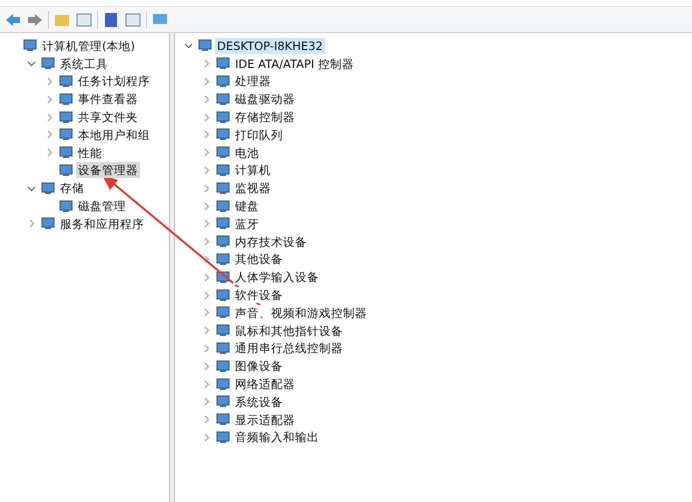 This screenshot has height=502, width=692. What do you see at coordinates (253, 81) in the screenshot?
I see `tree-item: 处理器` at bounding box center [253, 81].